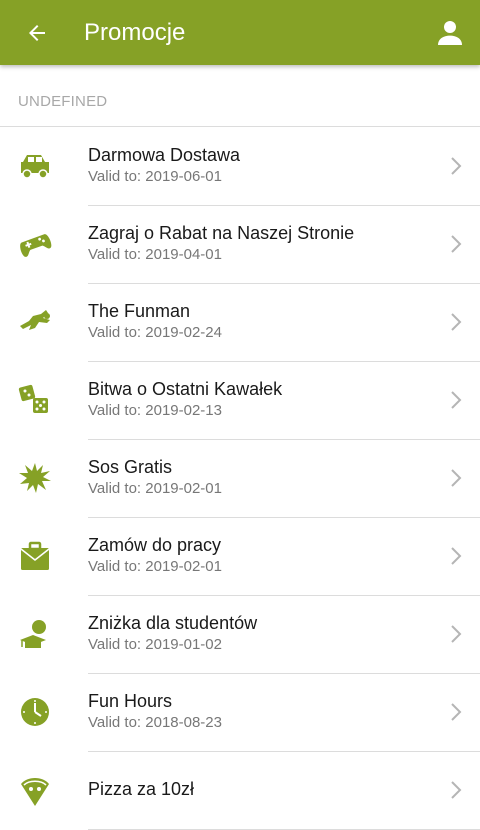 This screenshot has height=830, width=480. What do you see at coordinates (185, 389) in the screenshot?
I see `promo-name: Bitwa o Ostatni Kawałek` at bounding box center [185, 389].